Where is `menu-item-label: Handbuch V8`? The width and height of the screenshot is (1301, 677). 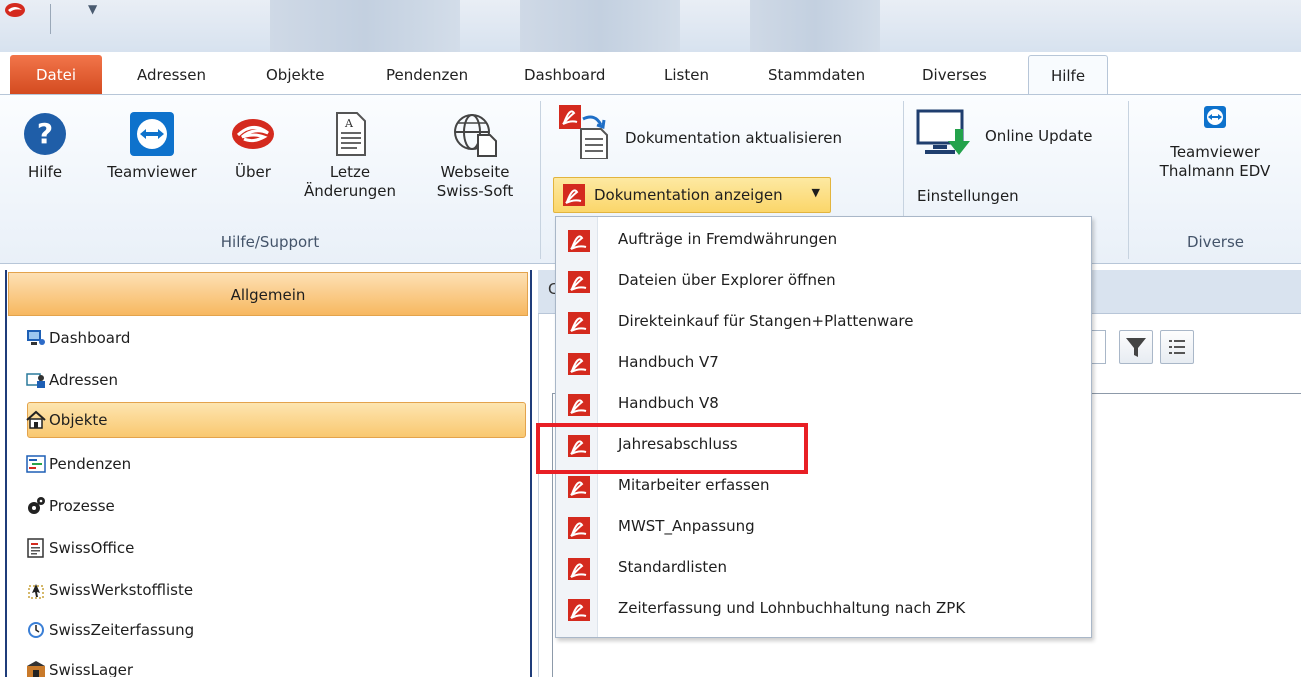 menu-item-label: Handbuch V8 is located at coordinates (668, 403).